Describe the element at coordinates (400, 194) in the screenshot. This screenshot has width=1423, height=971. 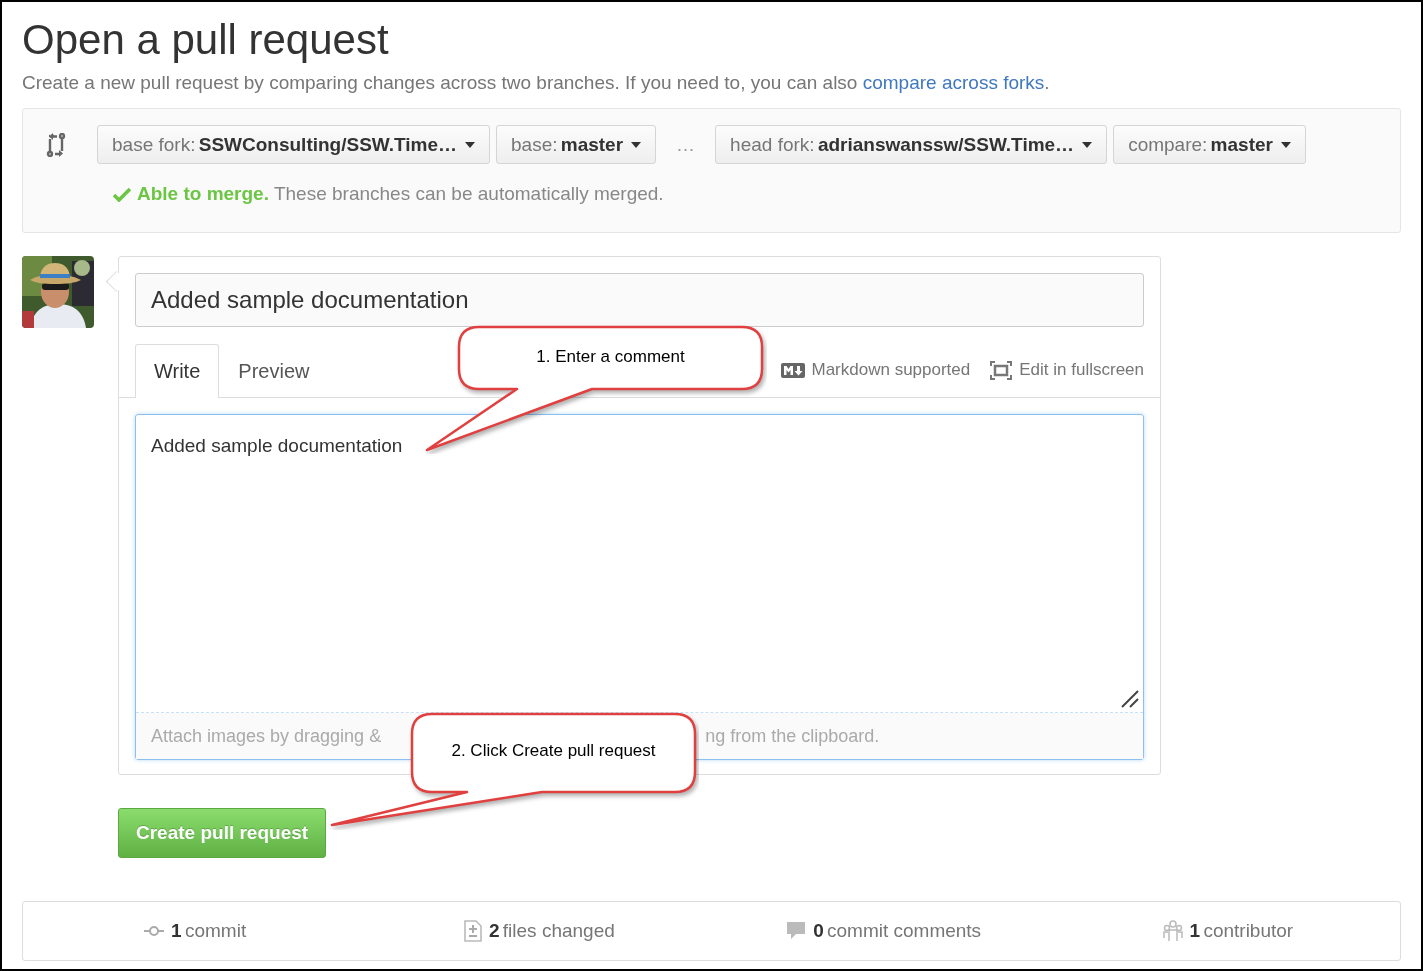
I see `merge-status: Able to merge. These branches can be automatically merged.` at that location.